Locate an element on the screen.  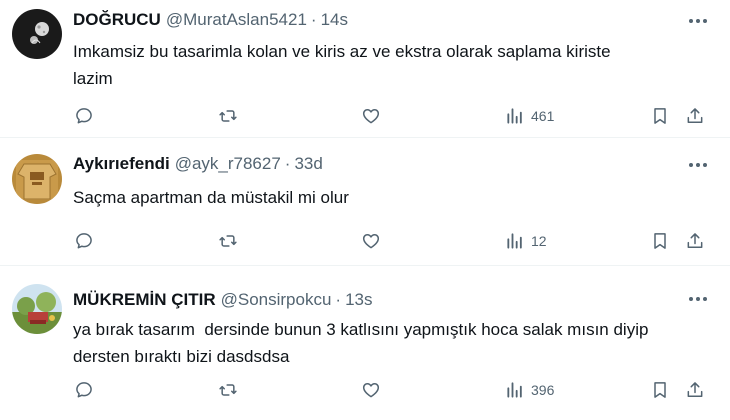
user-handle: @ayk_r78627 is located at coordinates (228, 163).